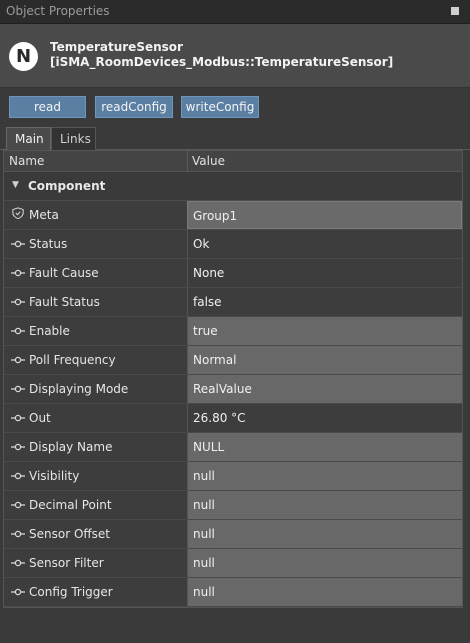  What do you see at coordinates (79, 389) in the screenshot?
I see `property-name: Displaying Mode` at bounding box center [79, 389].